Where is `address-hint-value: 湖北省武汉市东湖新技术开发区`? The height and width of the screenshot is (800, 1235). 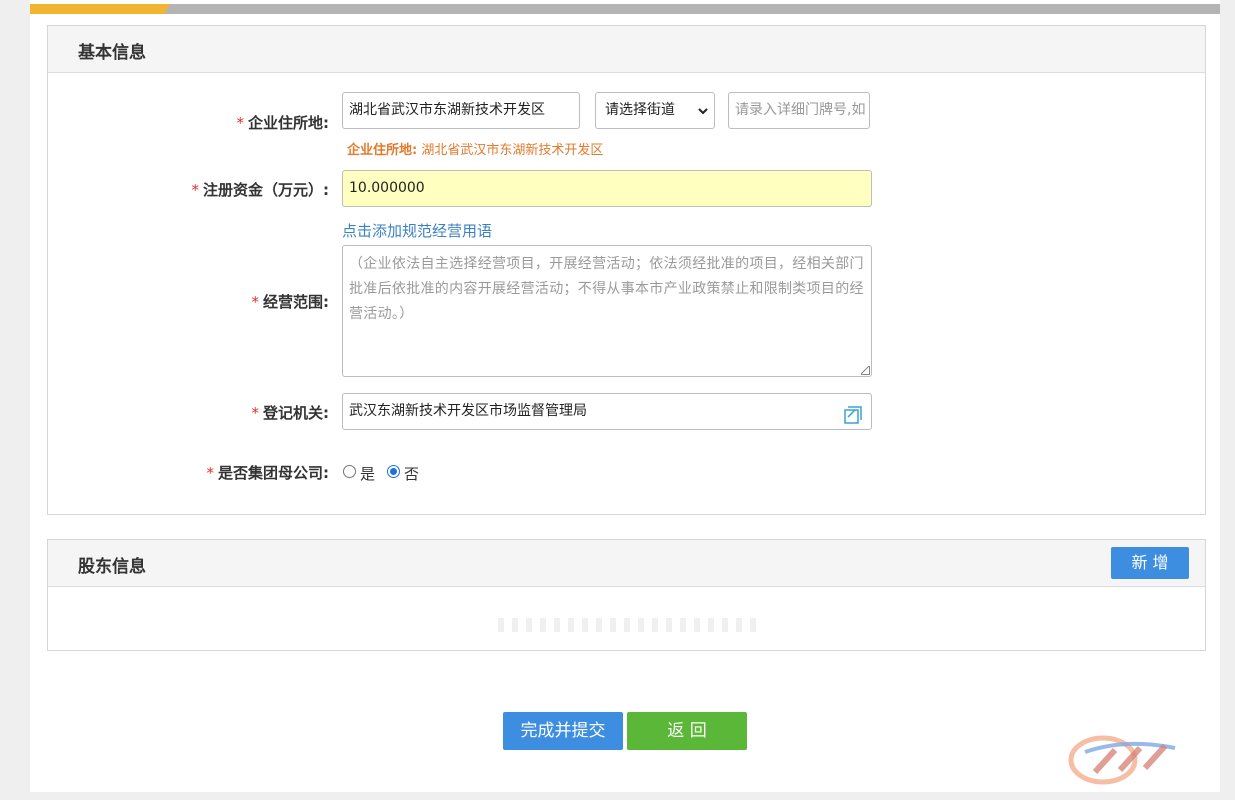 address-hint-value: 湖北省武汉市东湖新技术开发区 is located at coordinates (512, 150).